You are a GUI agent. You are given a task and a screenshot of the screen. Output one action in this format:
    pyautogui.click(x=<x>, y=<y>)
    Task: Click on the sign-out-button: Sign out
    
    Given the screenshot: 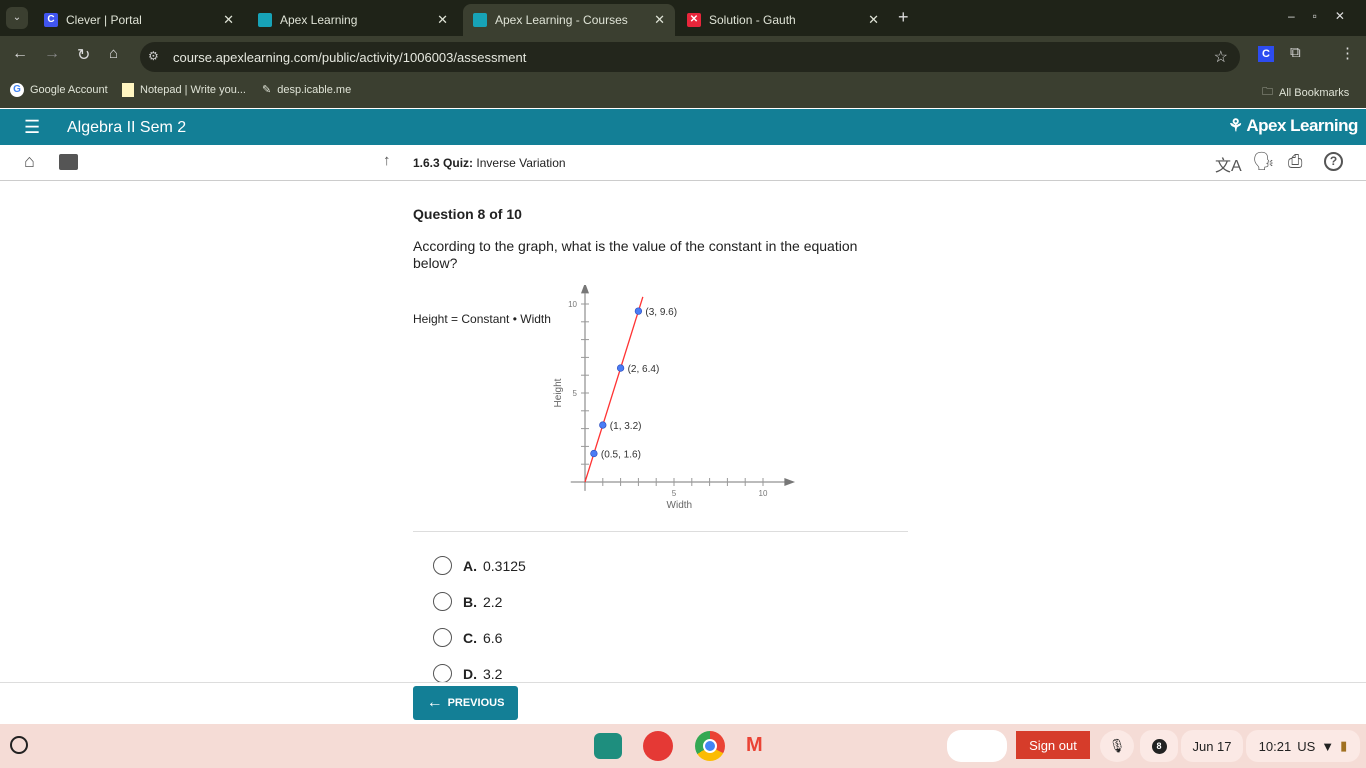 What is the action you would take?
    pyautogui.click(x=1053, y=745)
    